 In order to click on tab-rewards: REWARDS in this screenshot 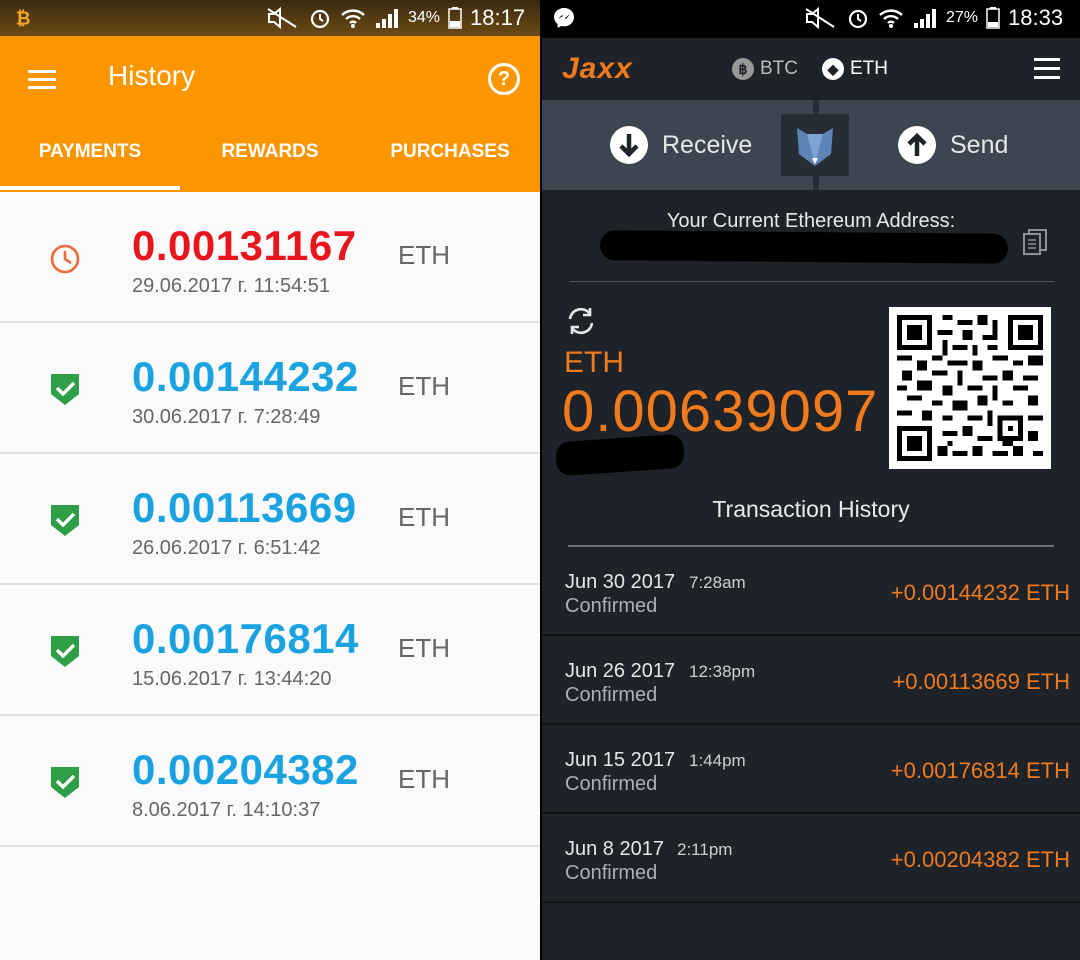, I will do `click(270, 152)`.